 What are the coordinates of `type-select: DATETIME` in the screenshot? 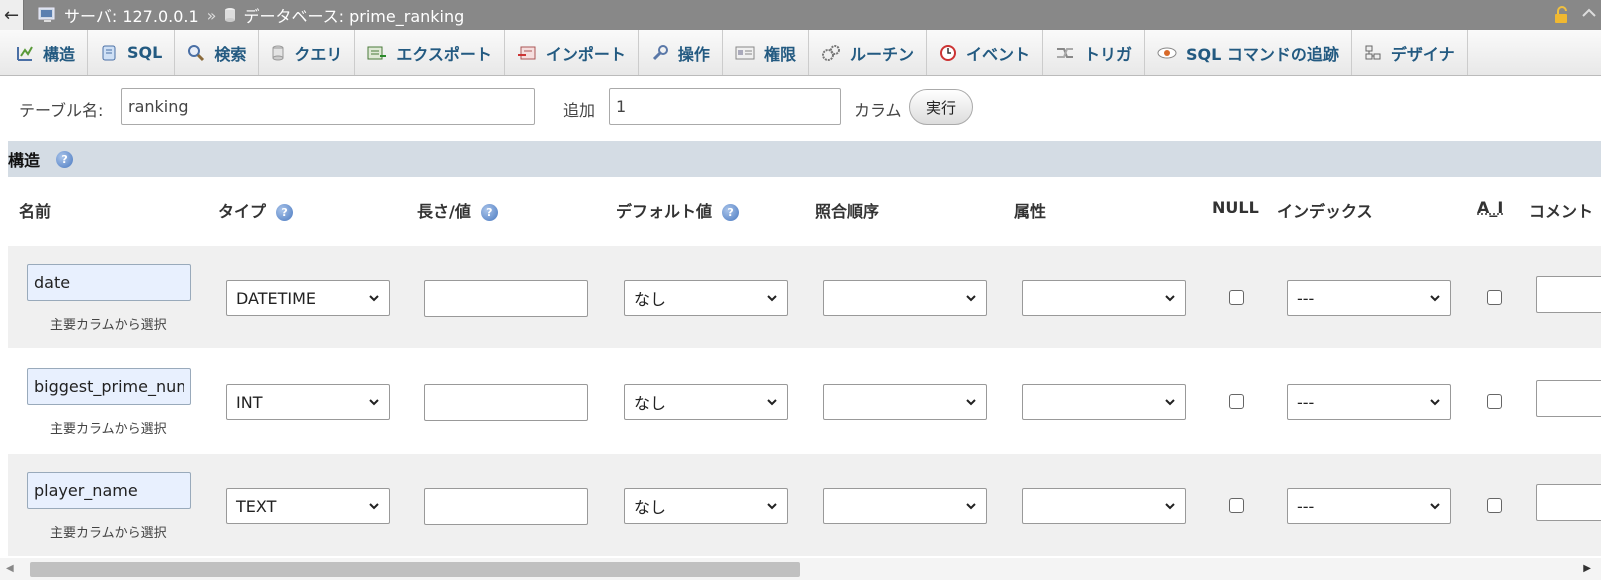 It's located at (308, 298).